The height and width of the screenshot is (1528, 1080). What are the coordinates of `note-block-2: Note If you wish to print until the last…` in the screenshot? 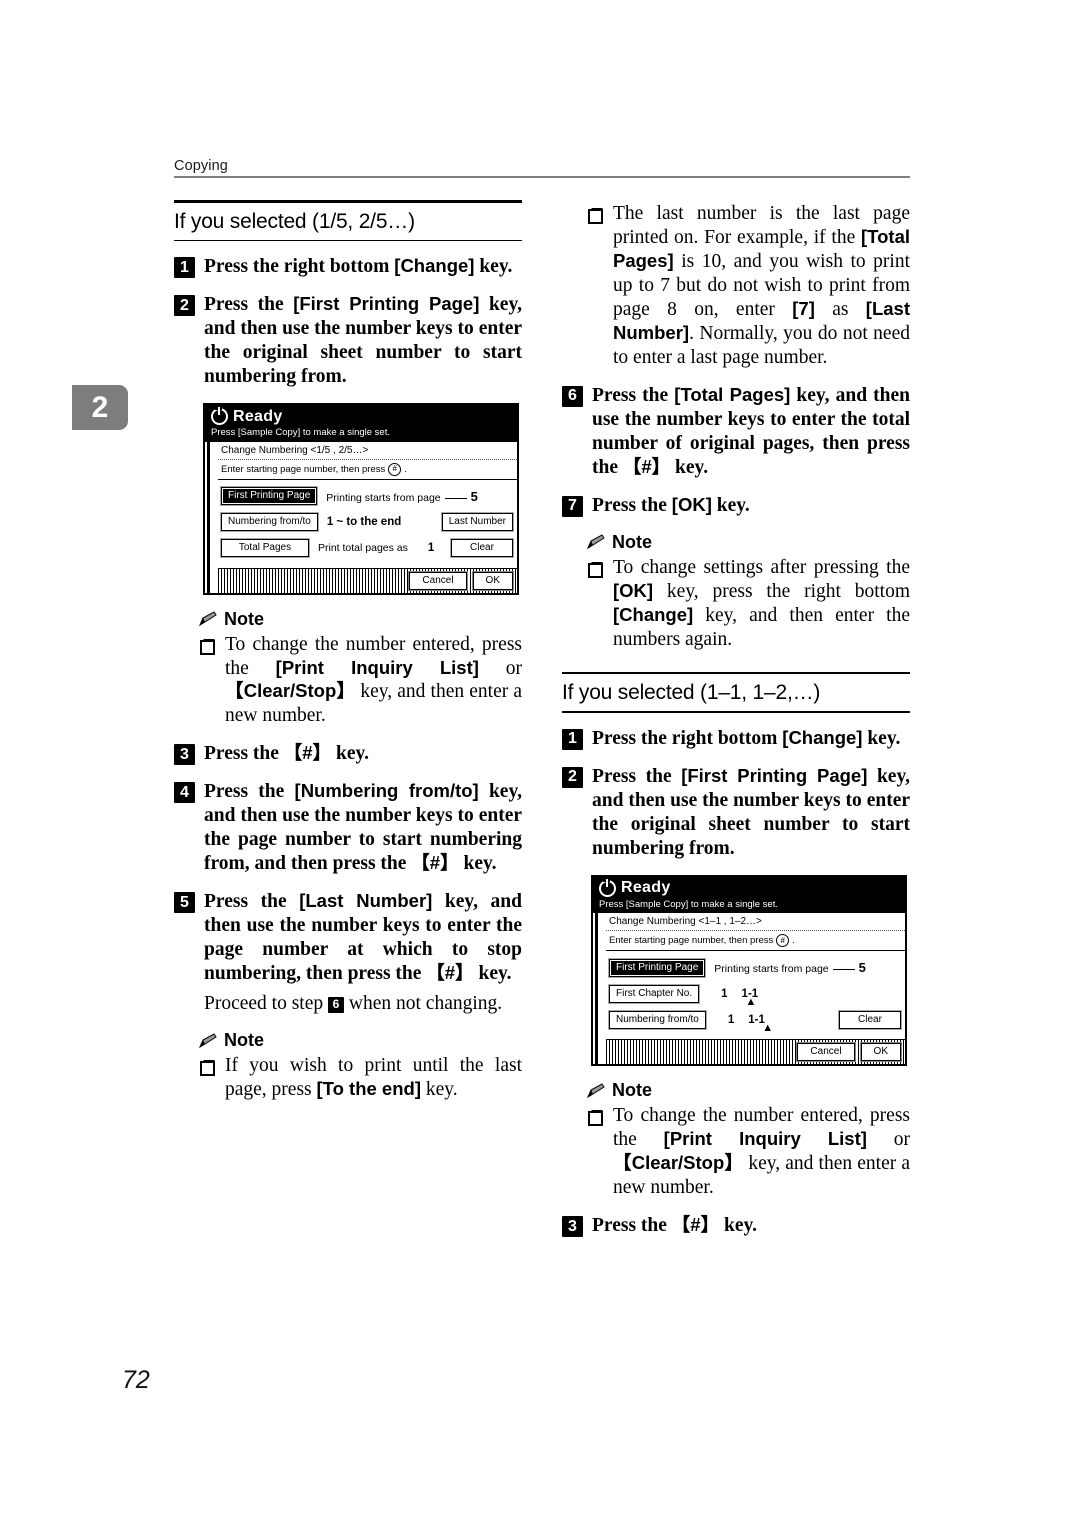 It's located at (348, 1066).